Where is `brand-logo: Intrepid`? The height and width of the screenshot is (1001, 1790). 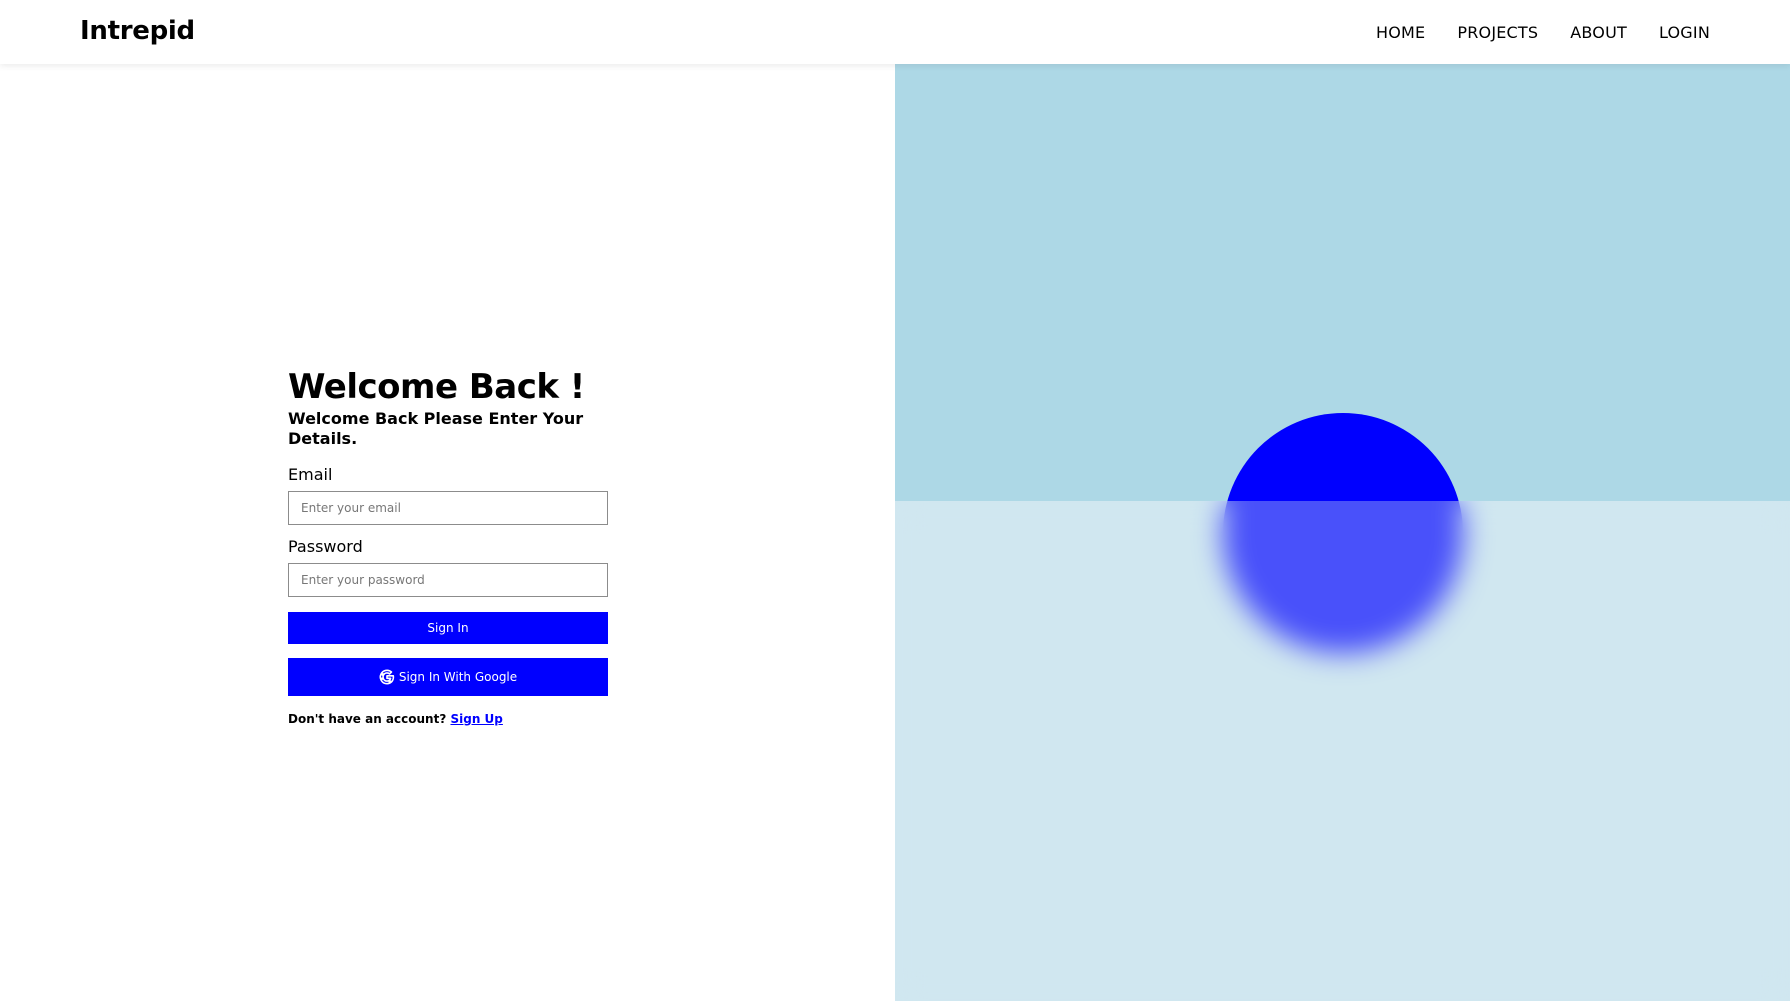 brand-logo: Intrepid is located at coordinates (137, 31).